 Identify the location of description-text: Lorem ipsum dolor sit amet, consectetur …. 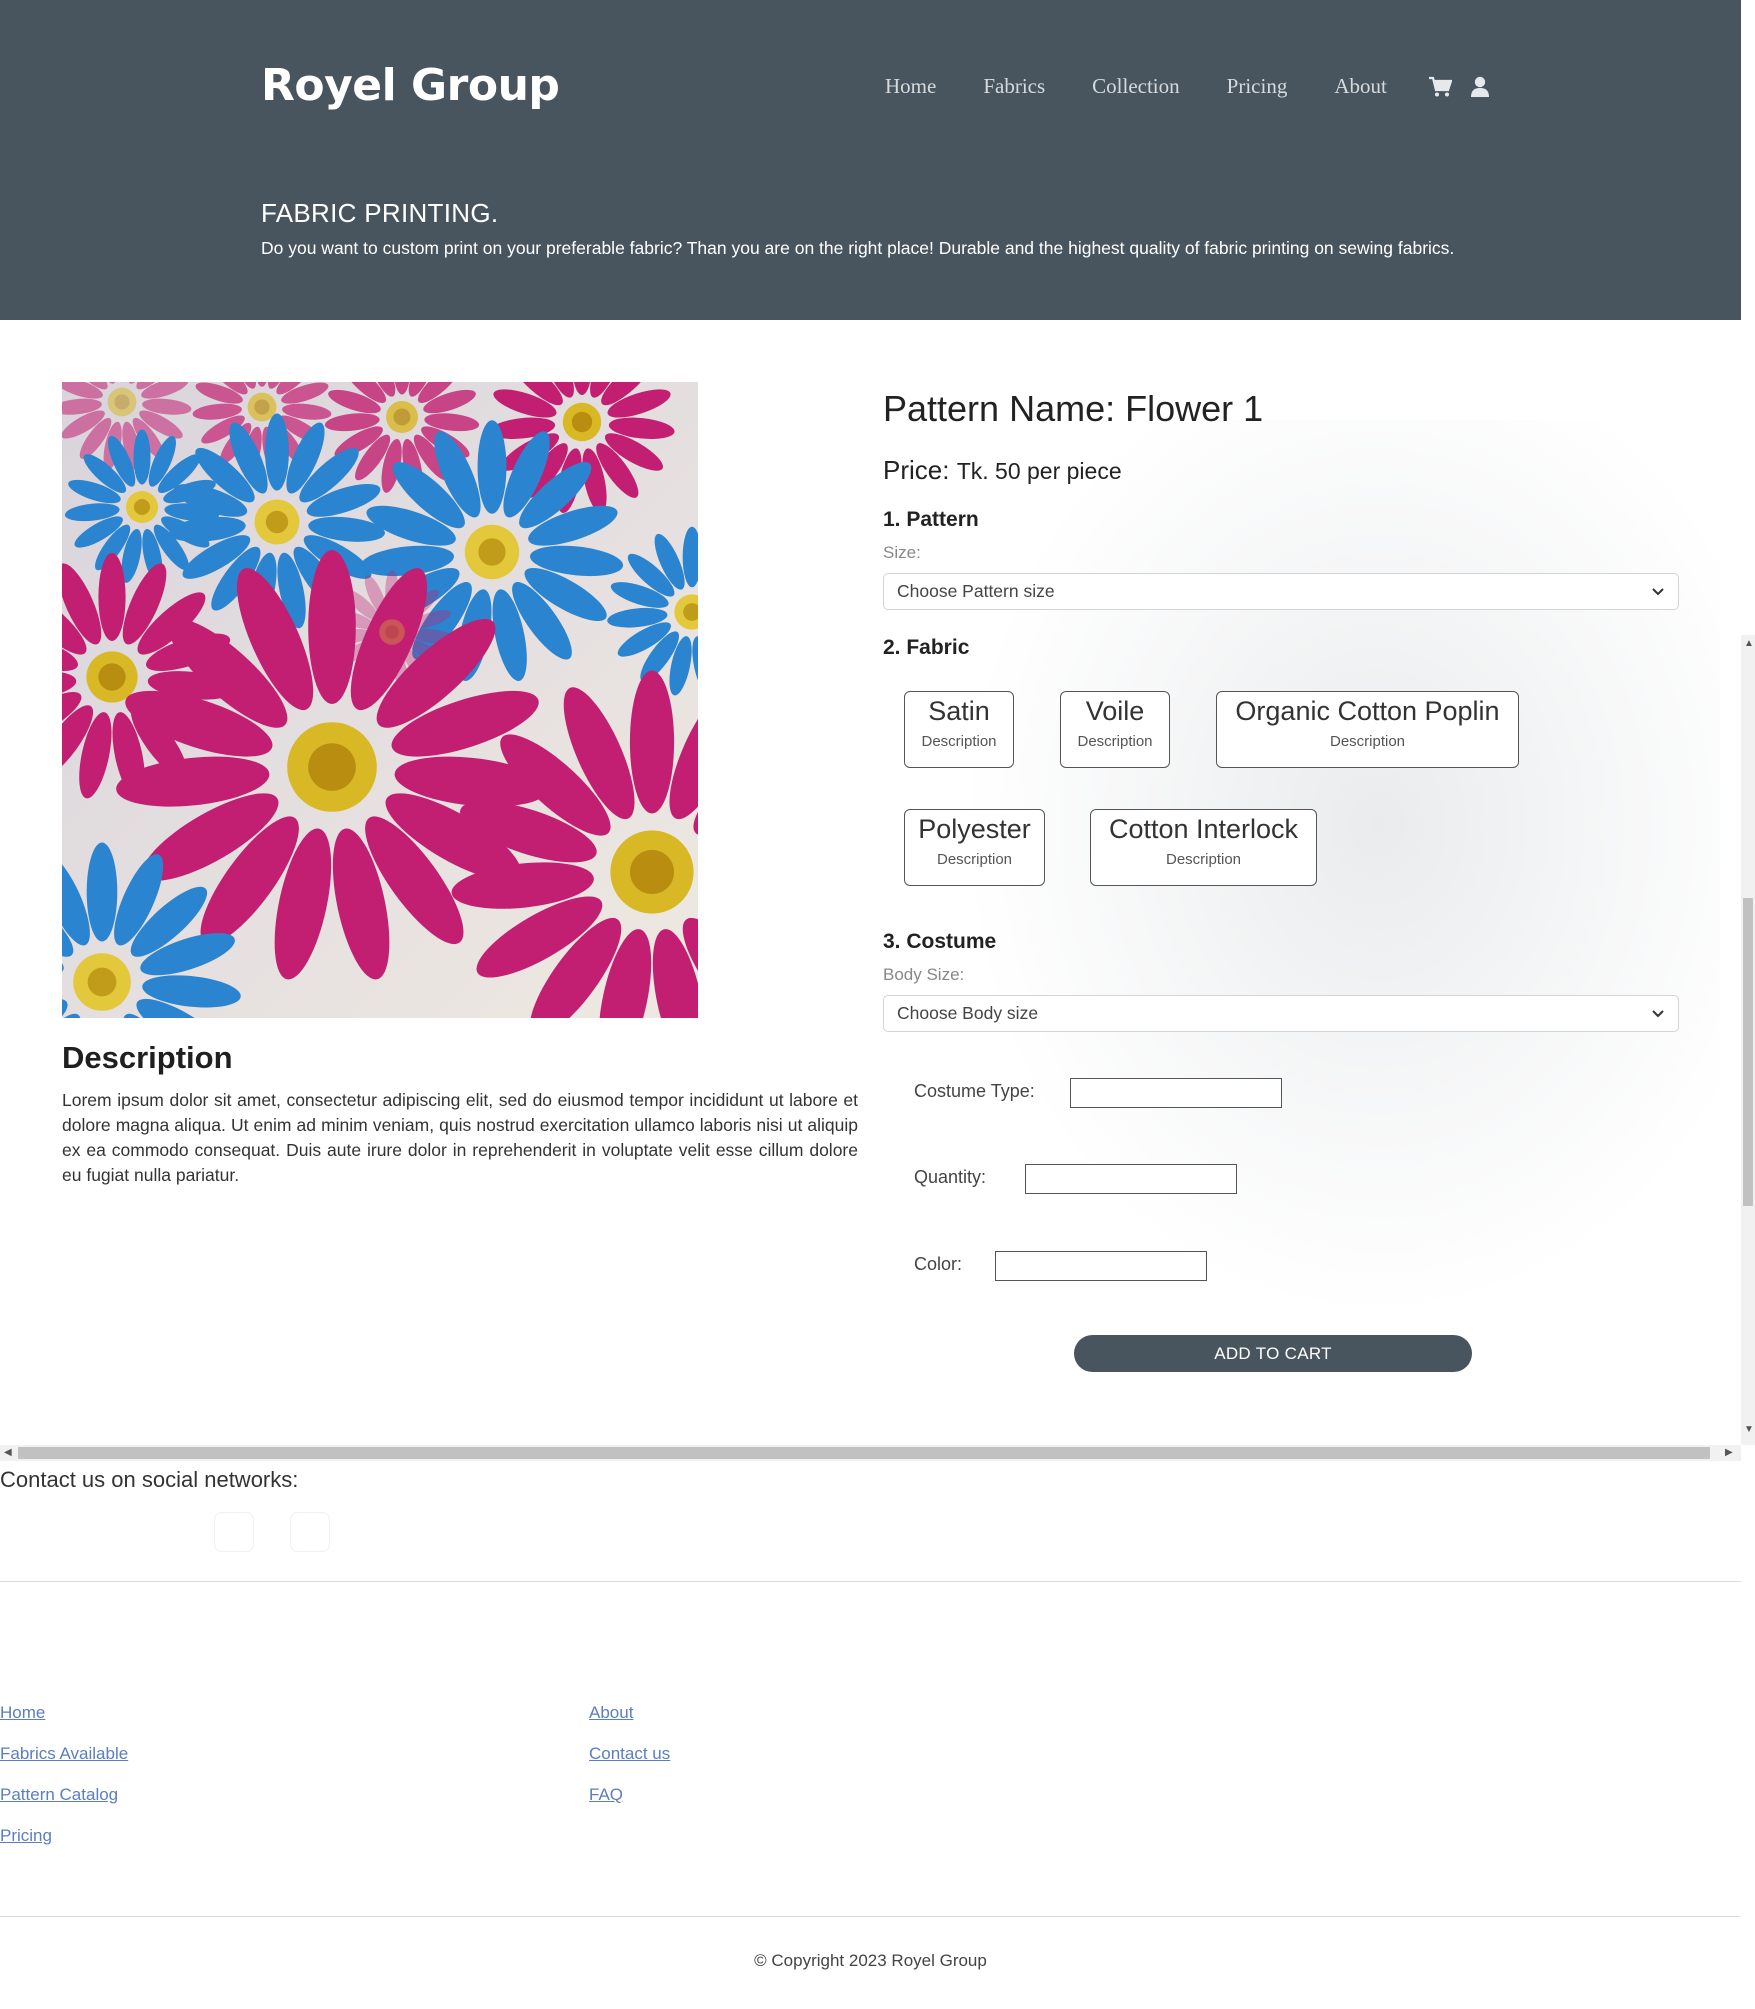
(460, 1137).